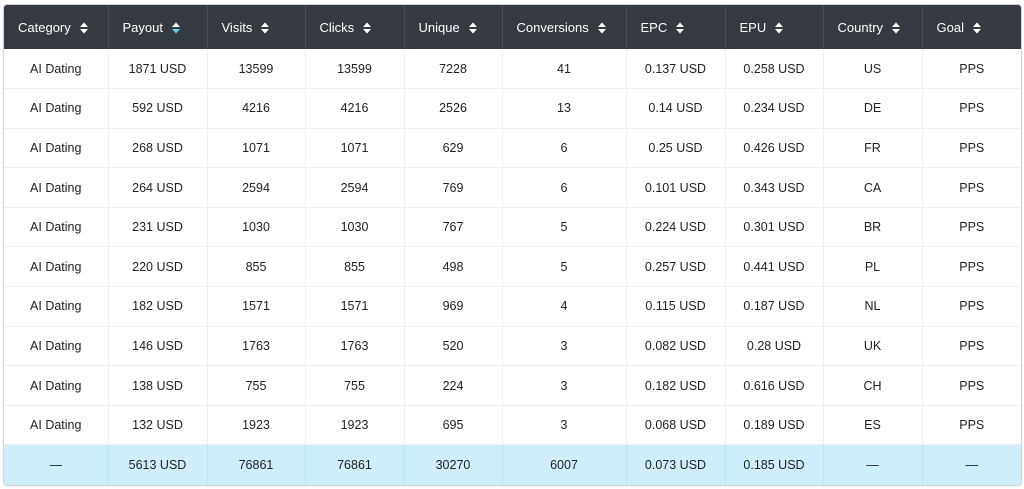 This screenshot has width=1024, height=489. What do you see at coordinates (774, 187) in the screenshot?
I see `cell-epu: 0.343 USD` at bounding box center [774, 187].